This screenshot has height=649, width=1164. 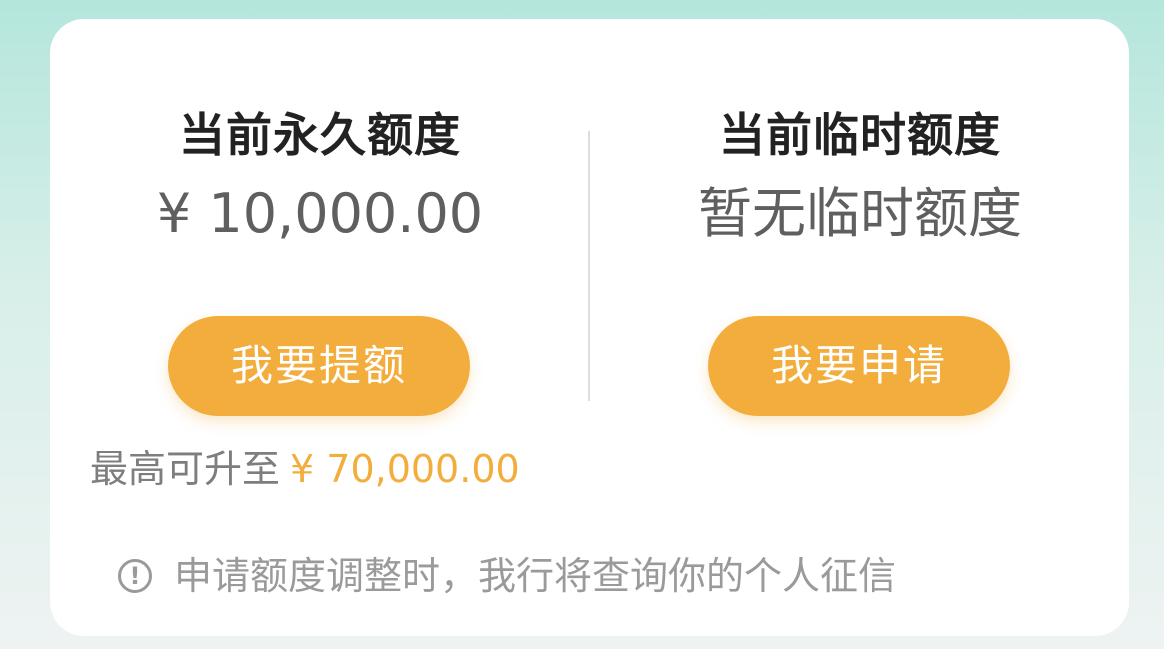 I want to click on max-quota-label: 最高可升至, so click(x=185, y=469).